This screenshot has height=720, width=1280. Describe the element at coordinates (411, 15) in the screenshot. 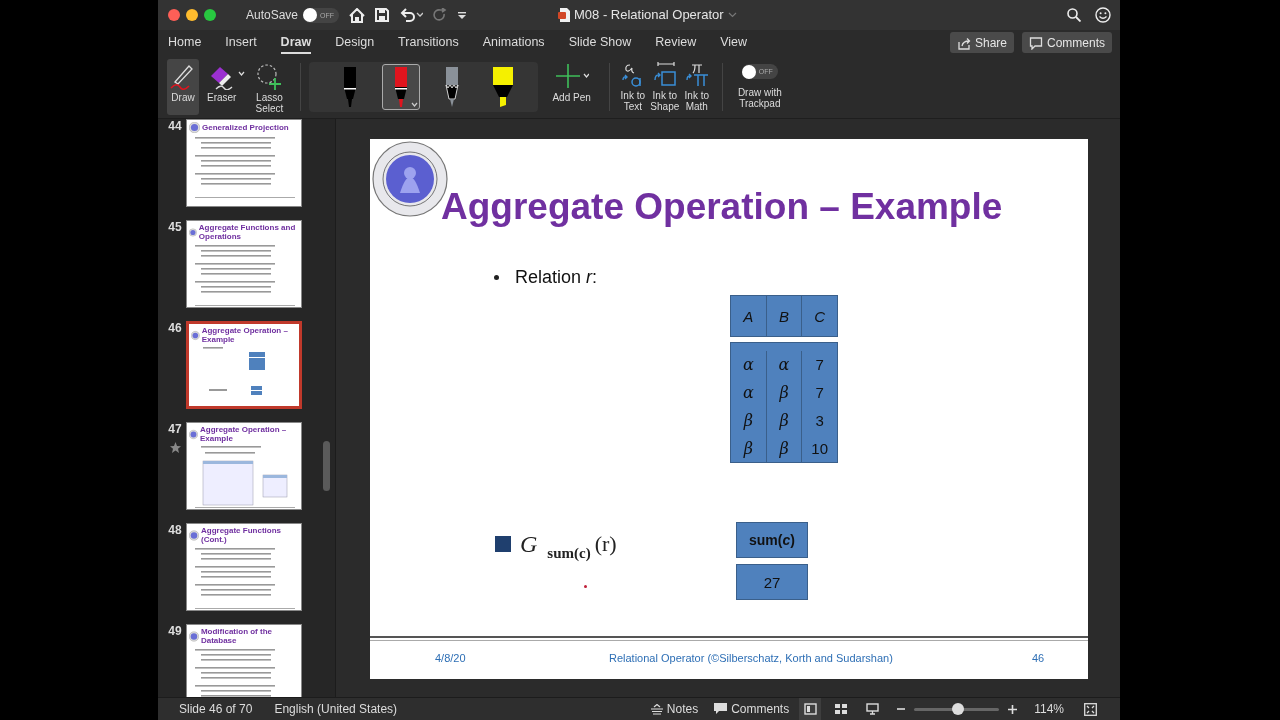

I see `undo-icon` at that location.